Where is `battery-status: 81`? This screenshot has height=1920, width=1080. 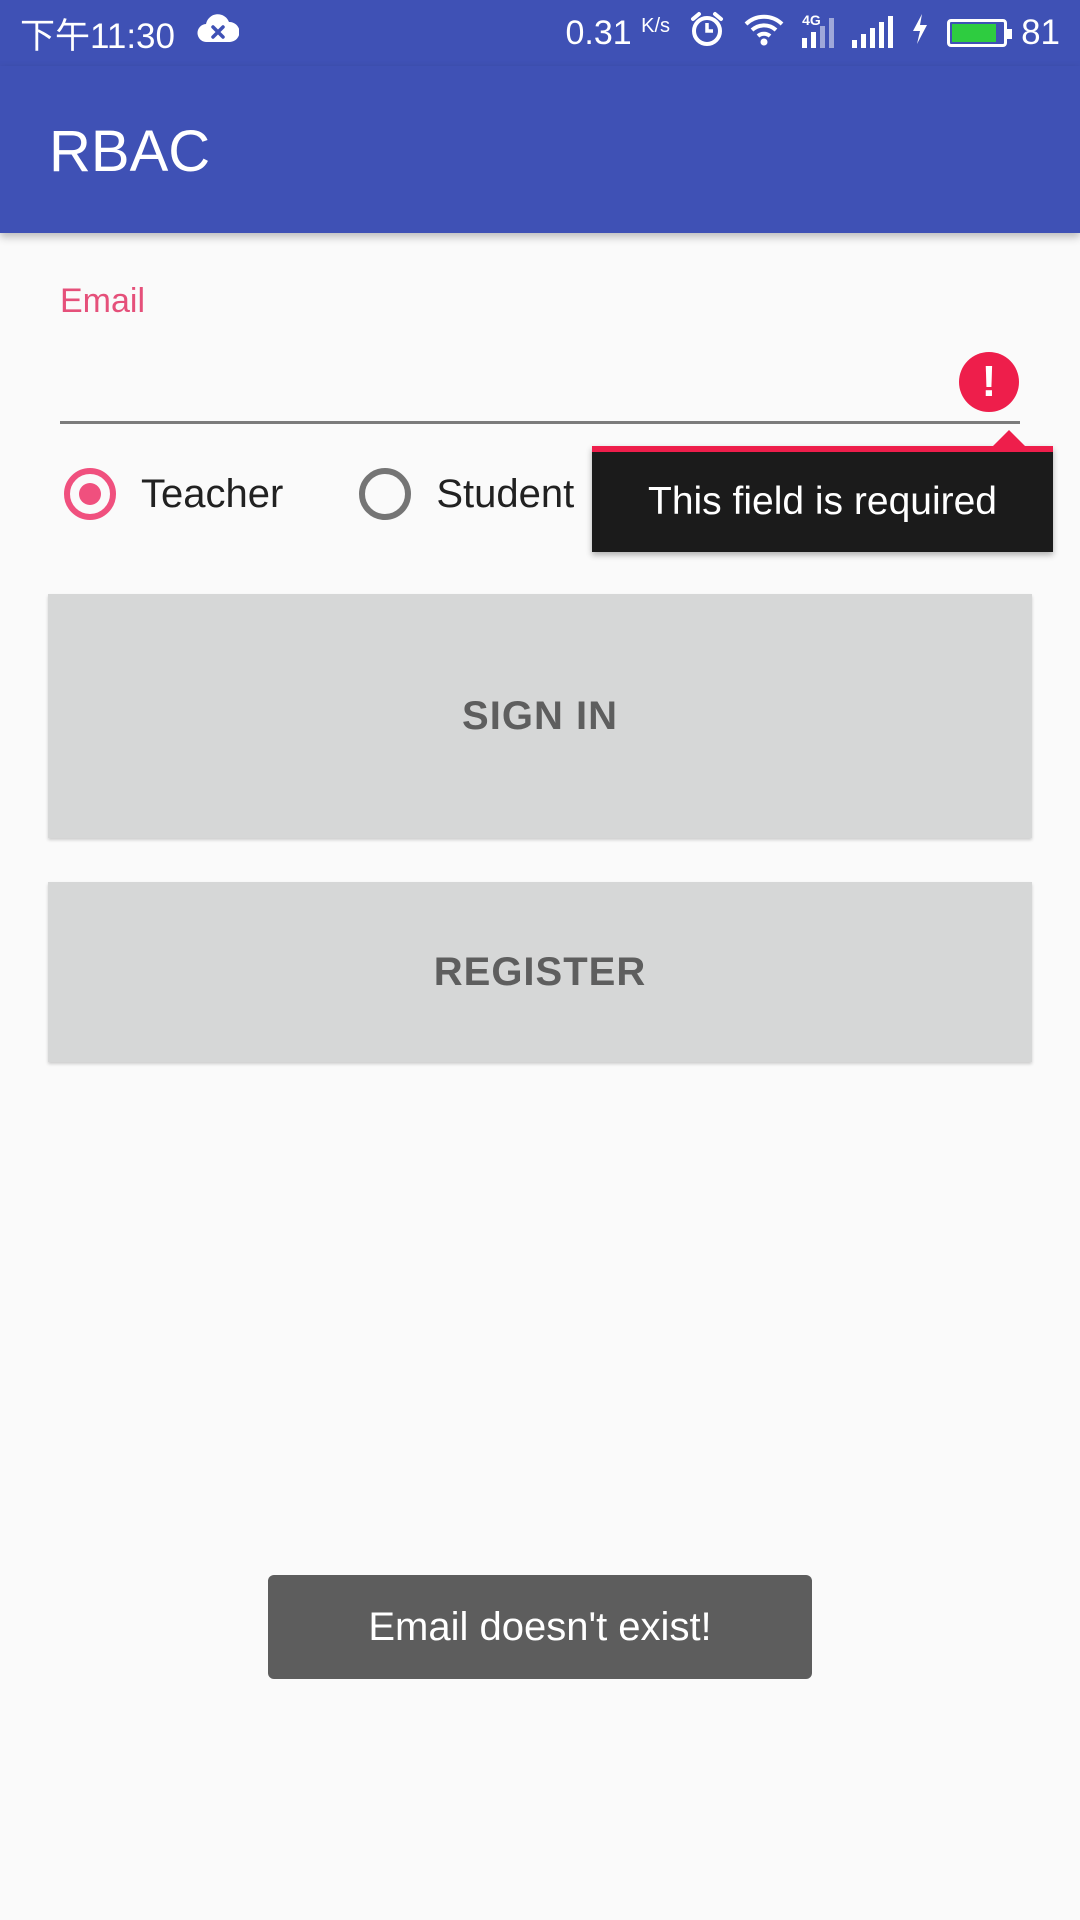 battery-status: 81 is located at coordinates (1003, 33).